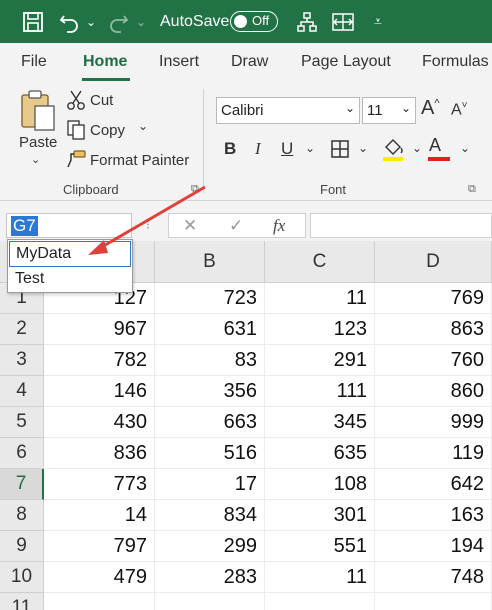 Image resolution: width=492 pixels, height=610 pixels. What do you see at coordinates (99, 577) in the screenshot?
I see `table-cell: 479` at bounding box center [99, 577].